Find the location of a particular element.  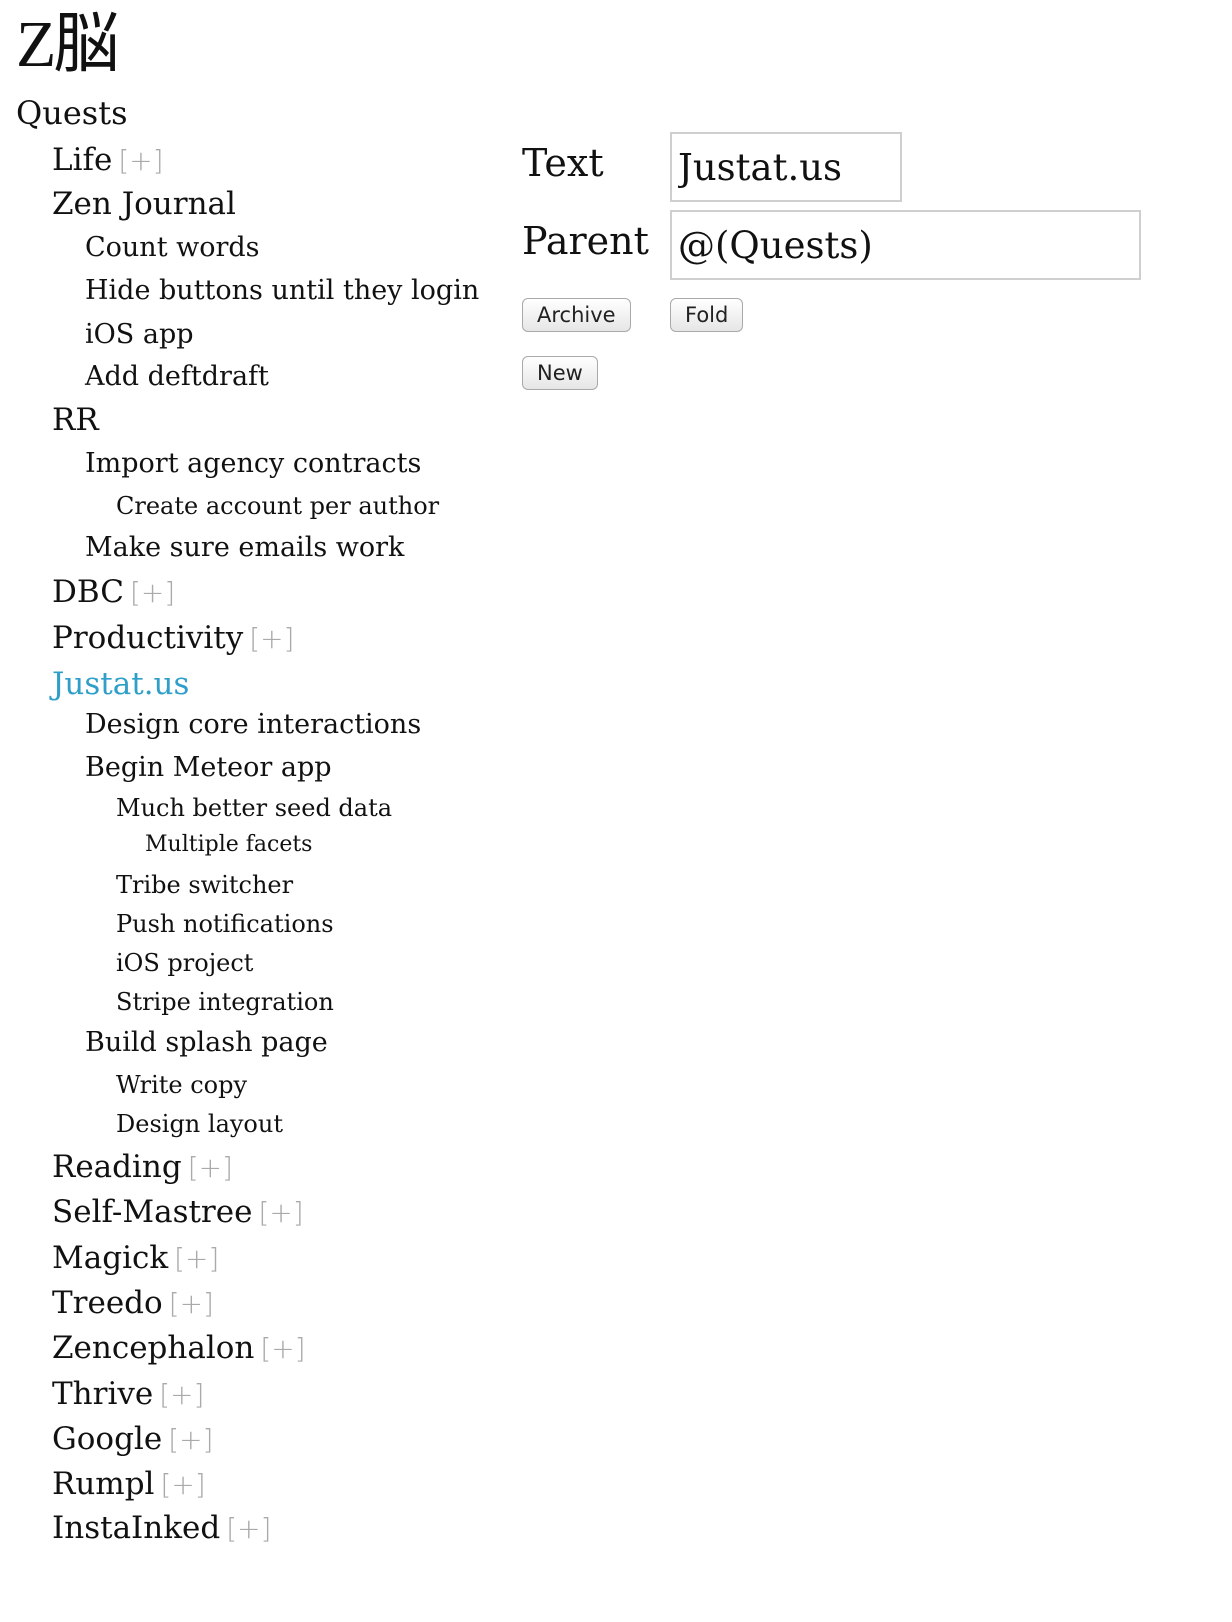

tree-item-label: Create account per author is located at coordinates (278, 506).